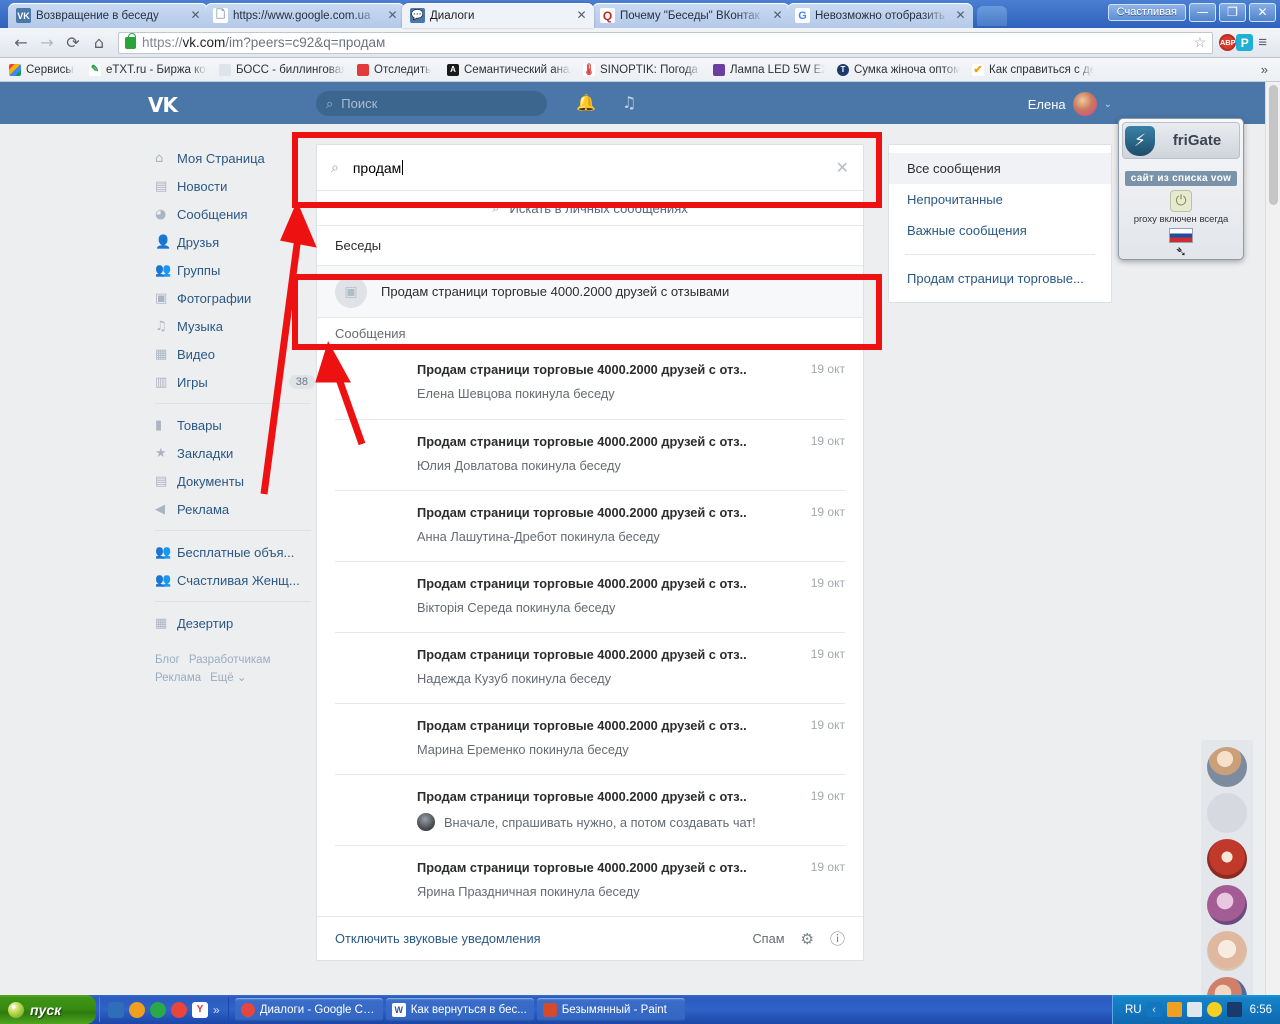  What do you see at coordinates (73, 43) in the screenshot?
I see `reload-icon: ⟳` at bounding box center [73, 43].